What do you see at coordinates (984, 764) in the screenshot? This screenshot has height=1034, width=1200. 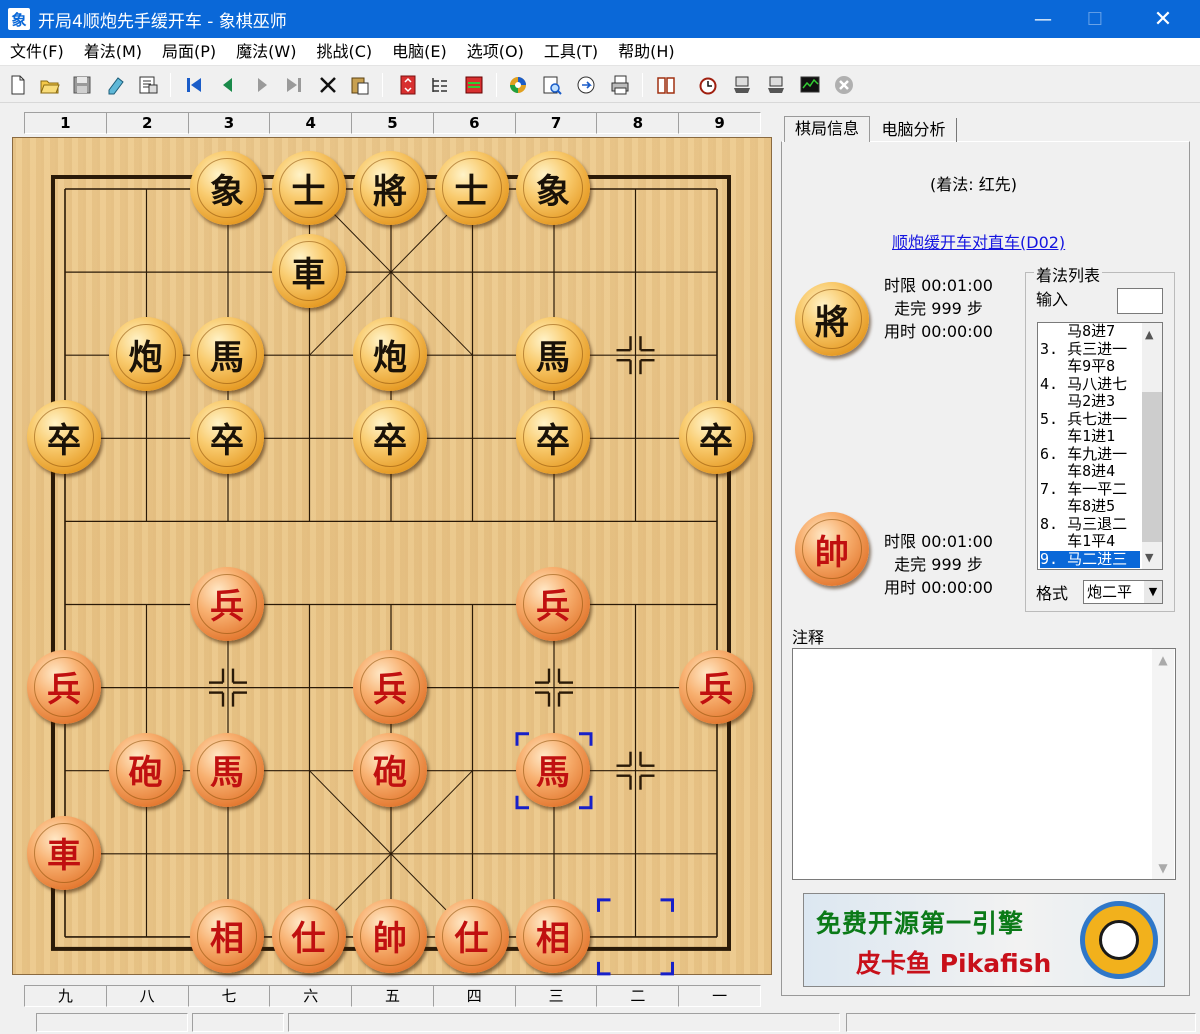 I see `notes-textarea` at bounding box center [984, 764].